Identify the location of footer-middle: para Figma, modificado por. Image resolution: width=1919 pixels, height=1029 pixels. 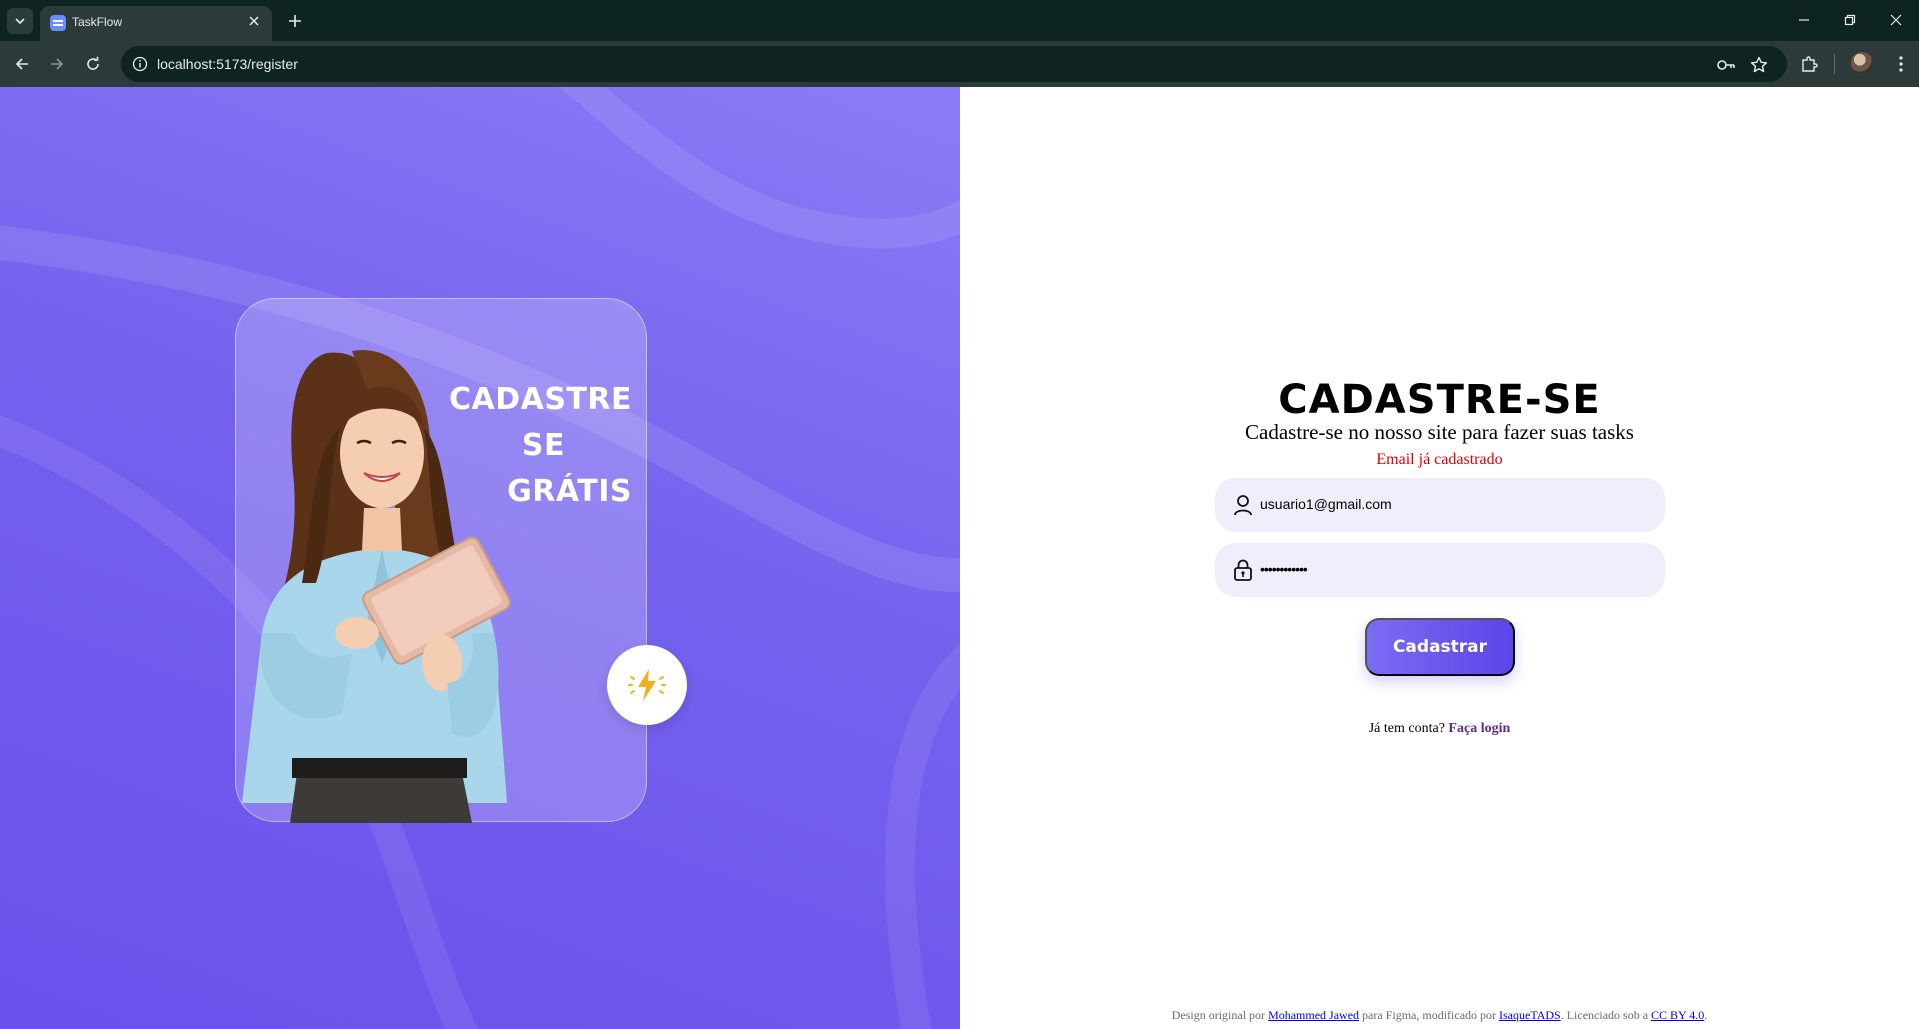
(1429, 1015).